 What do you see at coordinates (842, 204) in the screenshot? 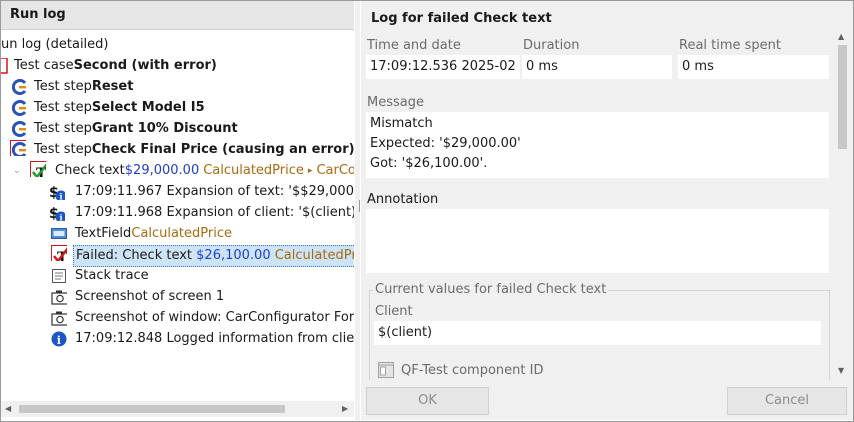
I see `vertical-scrollbar: ▲ ▼` at bounding box center [842, 204].